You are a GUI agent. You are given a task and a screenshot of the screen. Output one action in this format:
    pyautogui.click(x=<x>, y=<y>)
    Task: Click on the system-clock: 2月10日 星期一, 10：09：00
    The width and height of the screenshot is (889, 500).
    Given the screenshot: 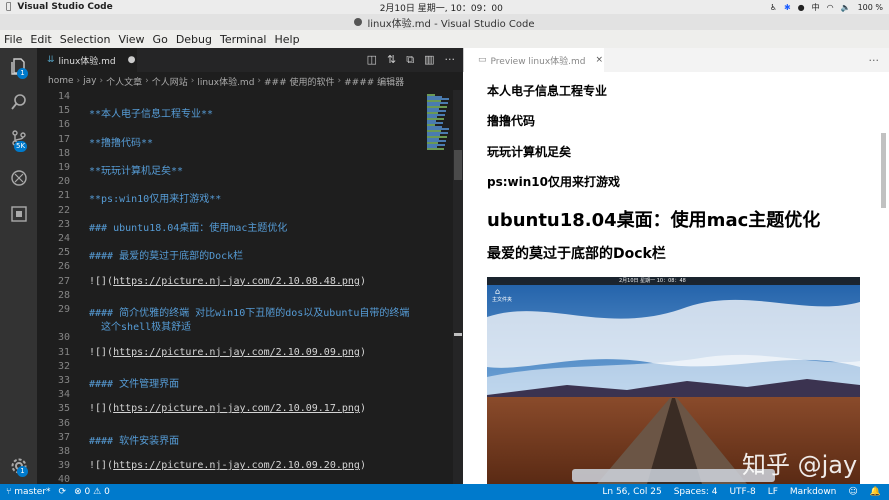 What is the action you would take?
    pyautogui.click(x=441, y=7)
    